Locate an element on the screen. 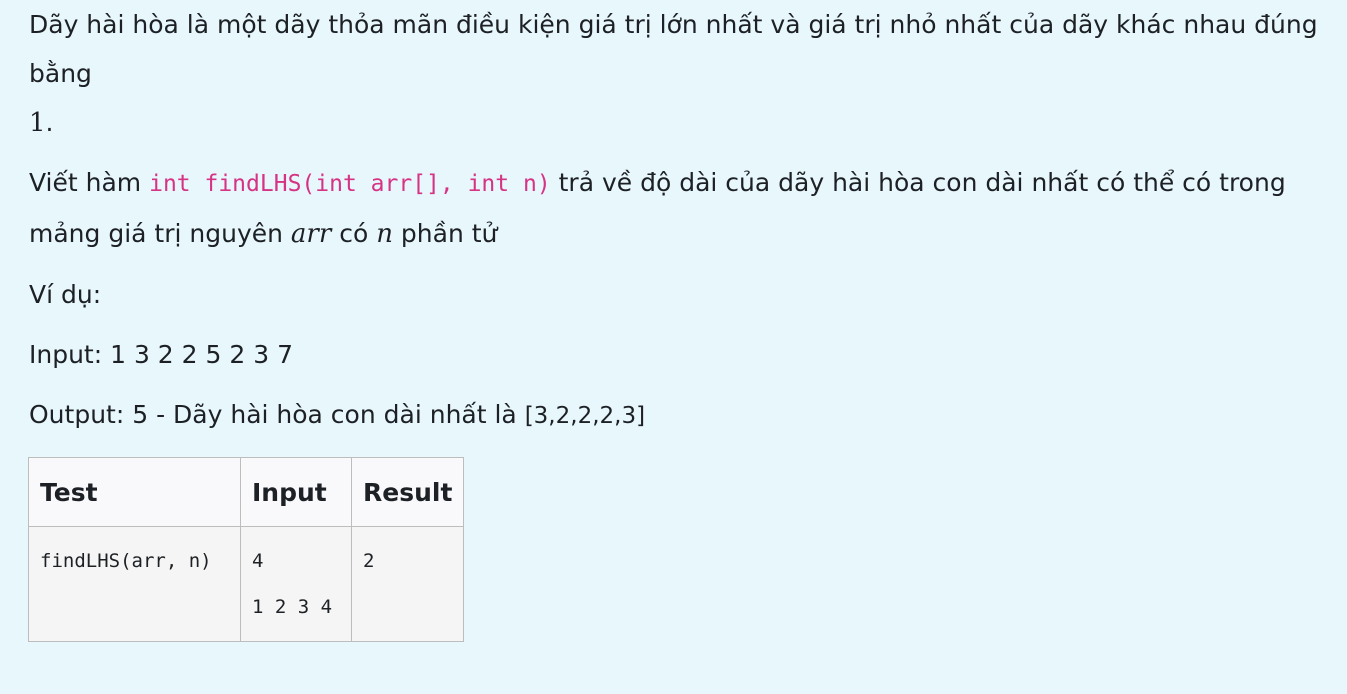 The image size is (1347, 694). table-row: findLHS(arr, n) 4 1 2 3 4 2 is located at coordinates (246, 584).